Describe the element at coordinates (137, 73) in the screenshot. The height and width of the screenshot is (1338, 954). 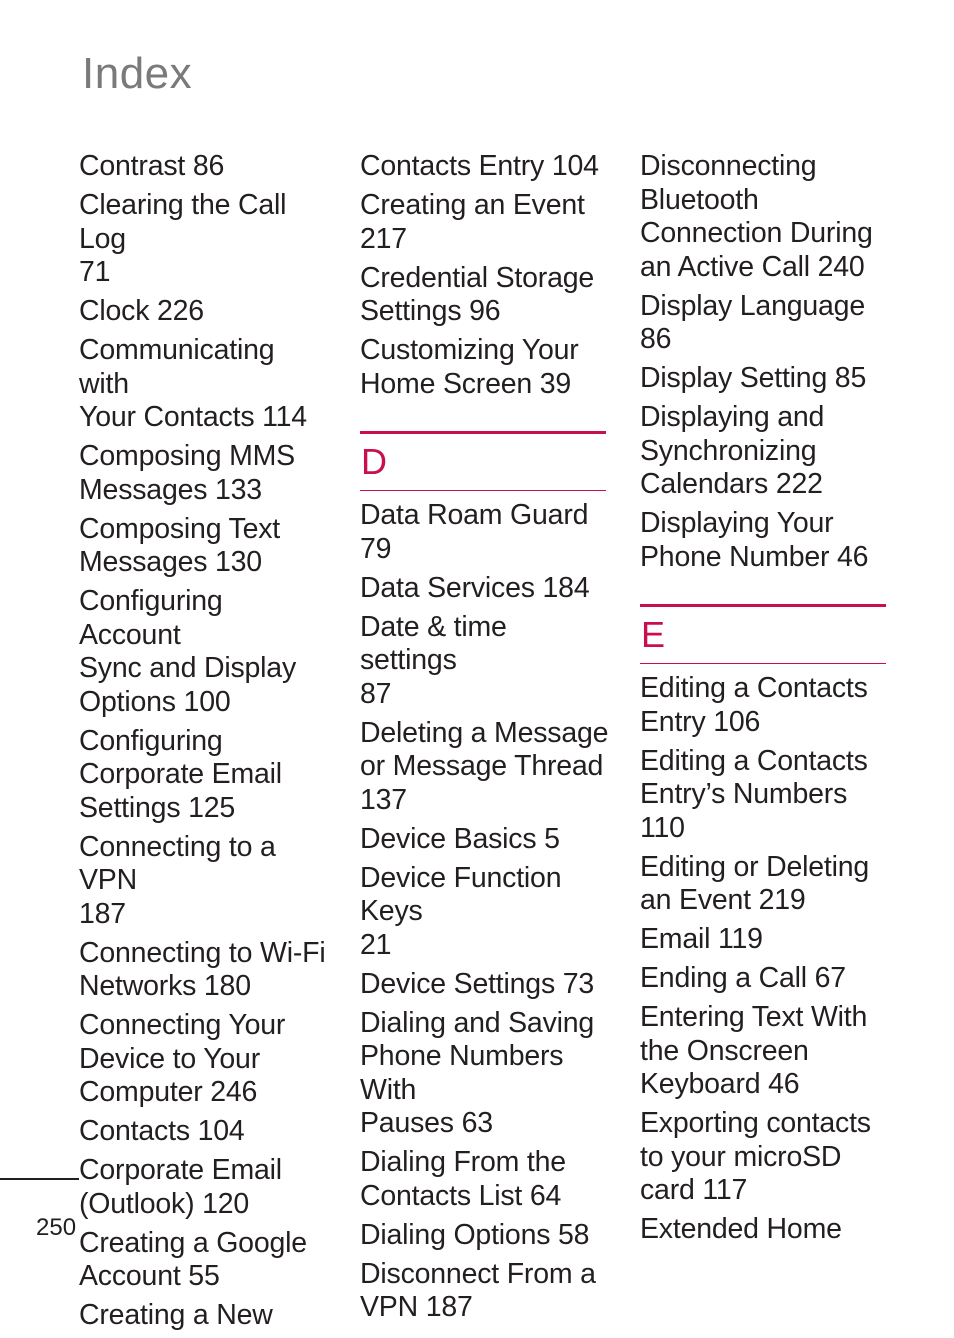
I see `page-title: Index` at that location.